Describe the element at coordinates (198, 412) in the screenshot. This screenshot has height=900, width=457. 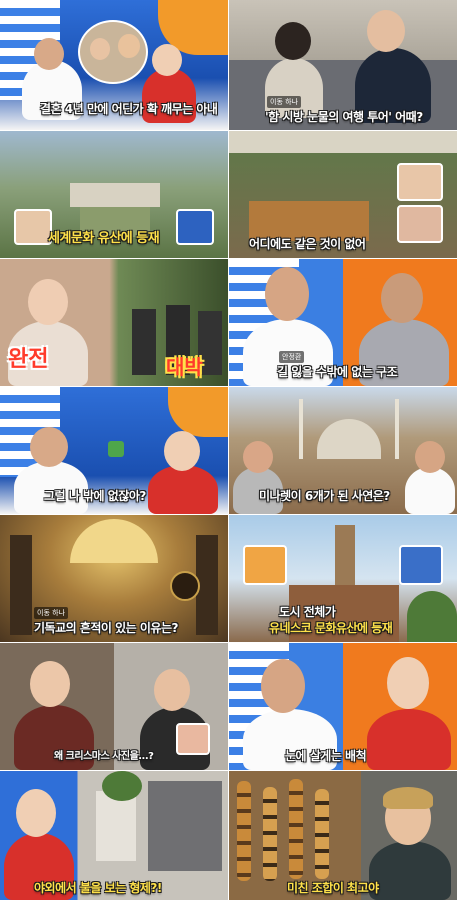
I see `studio-orange-shape` at that location.